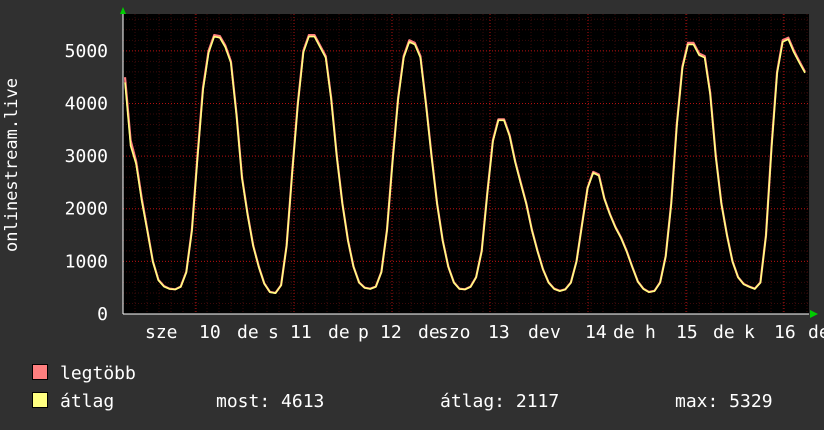  What do you see at coordinates (210, 332) in the screenshot?
I see `x-tick-label: 10` at bounding box center [210, 332].